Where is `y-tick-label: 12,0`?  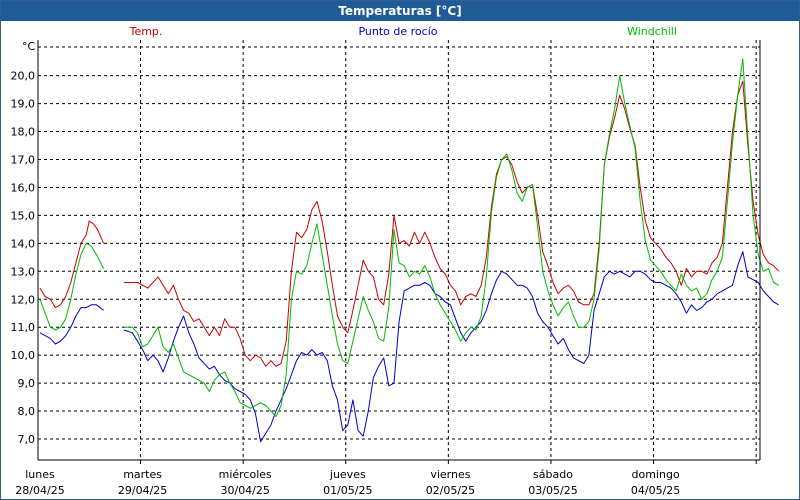
y-tick-label: 12,0 is located at coordinates (23, 299).